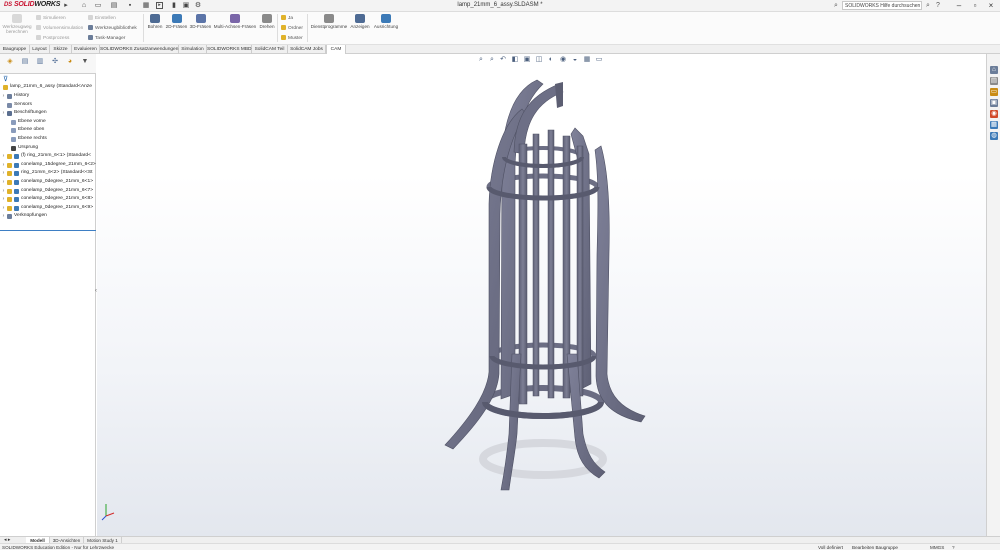 Image resolution: width=1000 pixels, height=551 pixels. What do you see at coordinates (112, 28) in the screenshot?
I see `tool-library-button: Werkzeugbibliothek` at bounding box center [112, 28].